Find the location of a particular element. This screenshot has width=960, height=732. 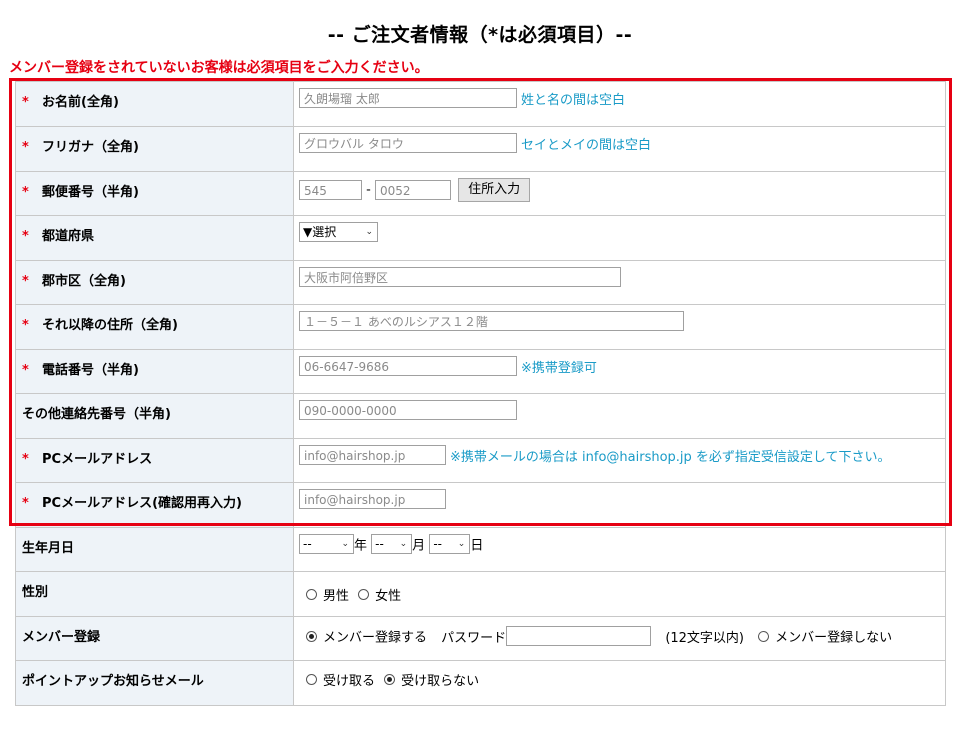

row-birthday: 生年月日 -- ⌄ 年 -- ⌄ 月 -- ⌄ 日 is located at coordinates (480, 549).